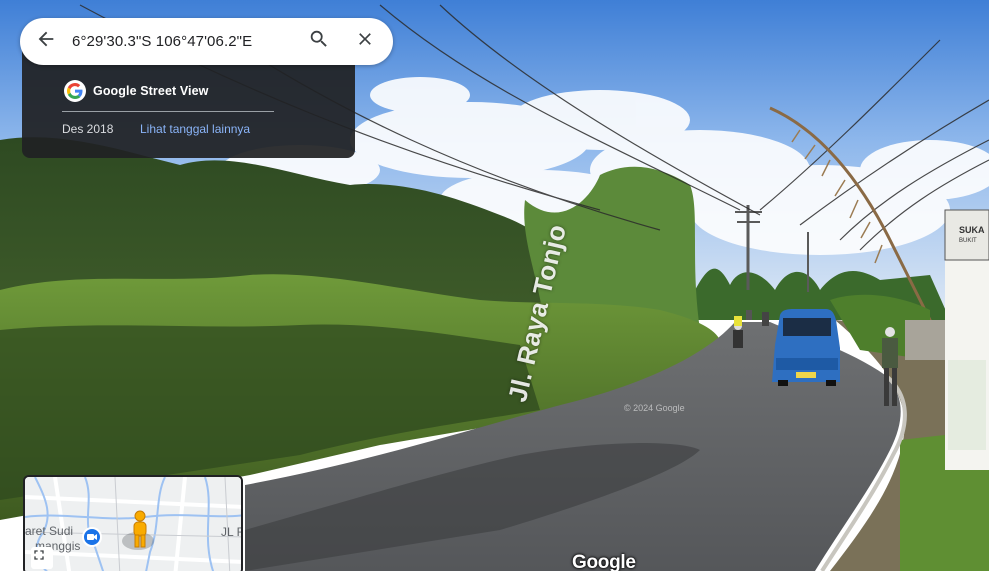 This screenshot has width=989, height=571. Describe the element at coordinates (604, 561) in the screenshot. I see `google-watermark: Google` at that location.